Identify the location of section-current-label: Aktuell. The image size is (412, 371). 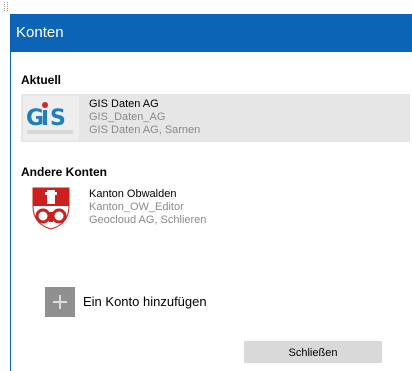
(41, 80).